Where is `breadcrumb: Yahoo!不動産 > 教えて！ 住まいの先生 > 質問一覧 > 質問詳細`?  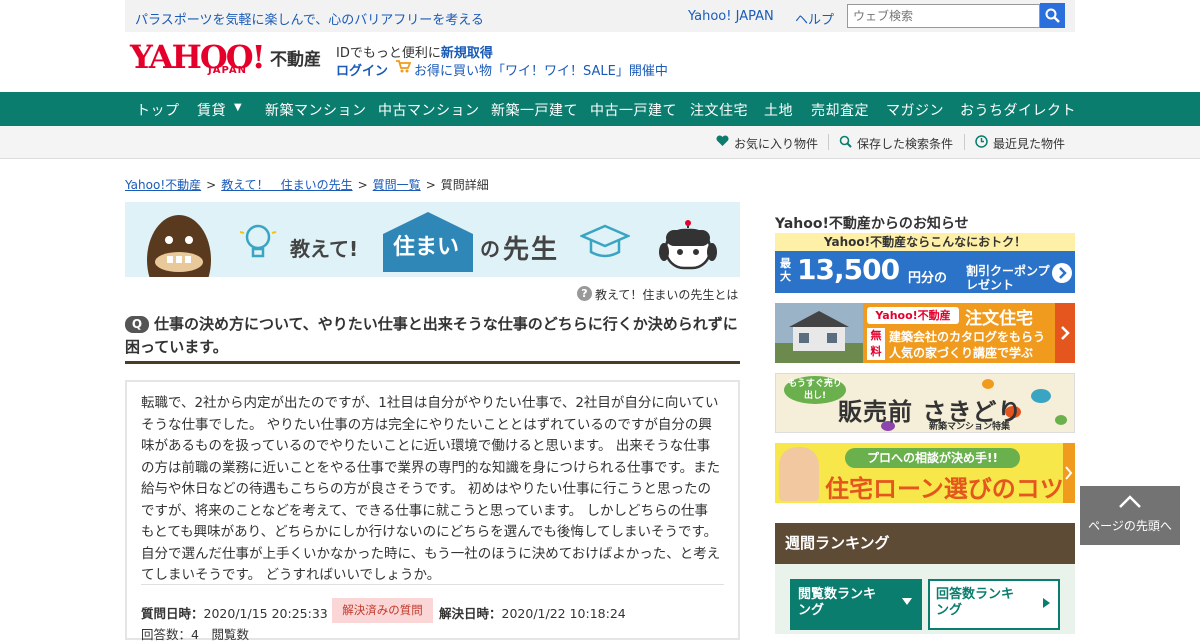
breadcrumb: Yahoo!不動産 > 教えて！ 住まいの先生 > 質問一覧 > 質問詳細 is located at coordinates (307, 184).